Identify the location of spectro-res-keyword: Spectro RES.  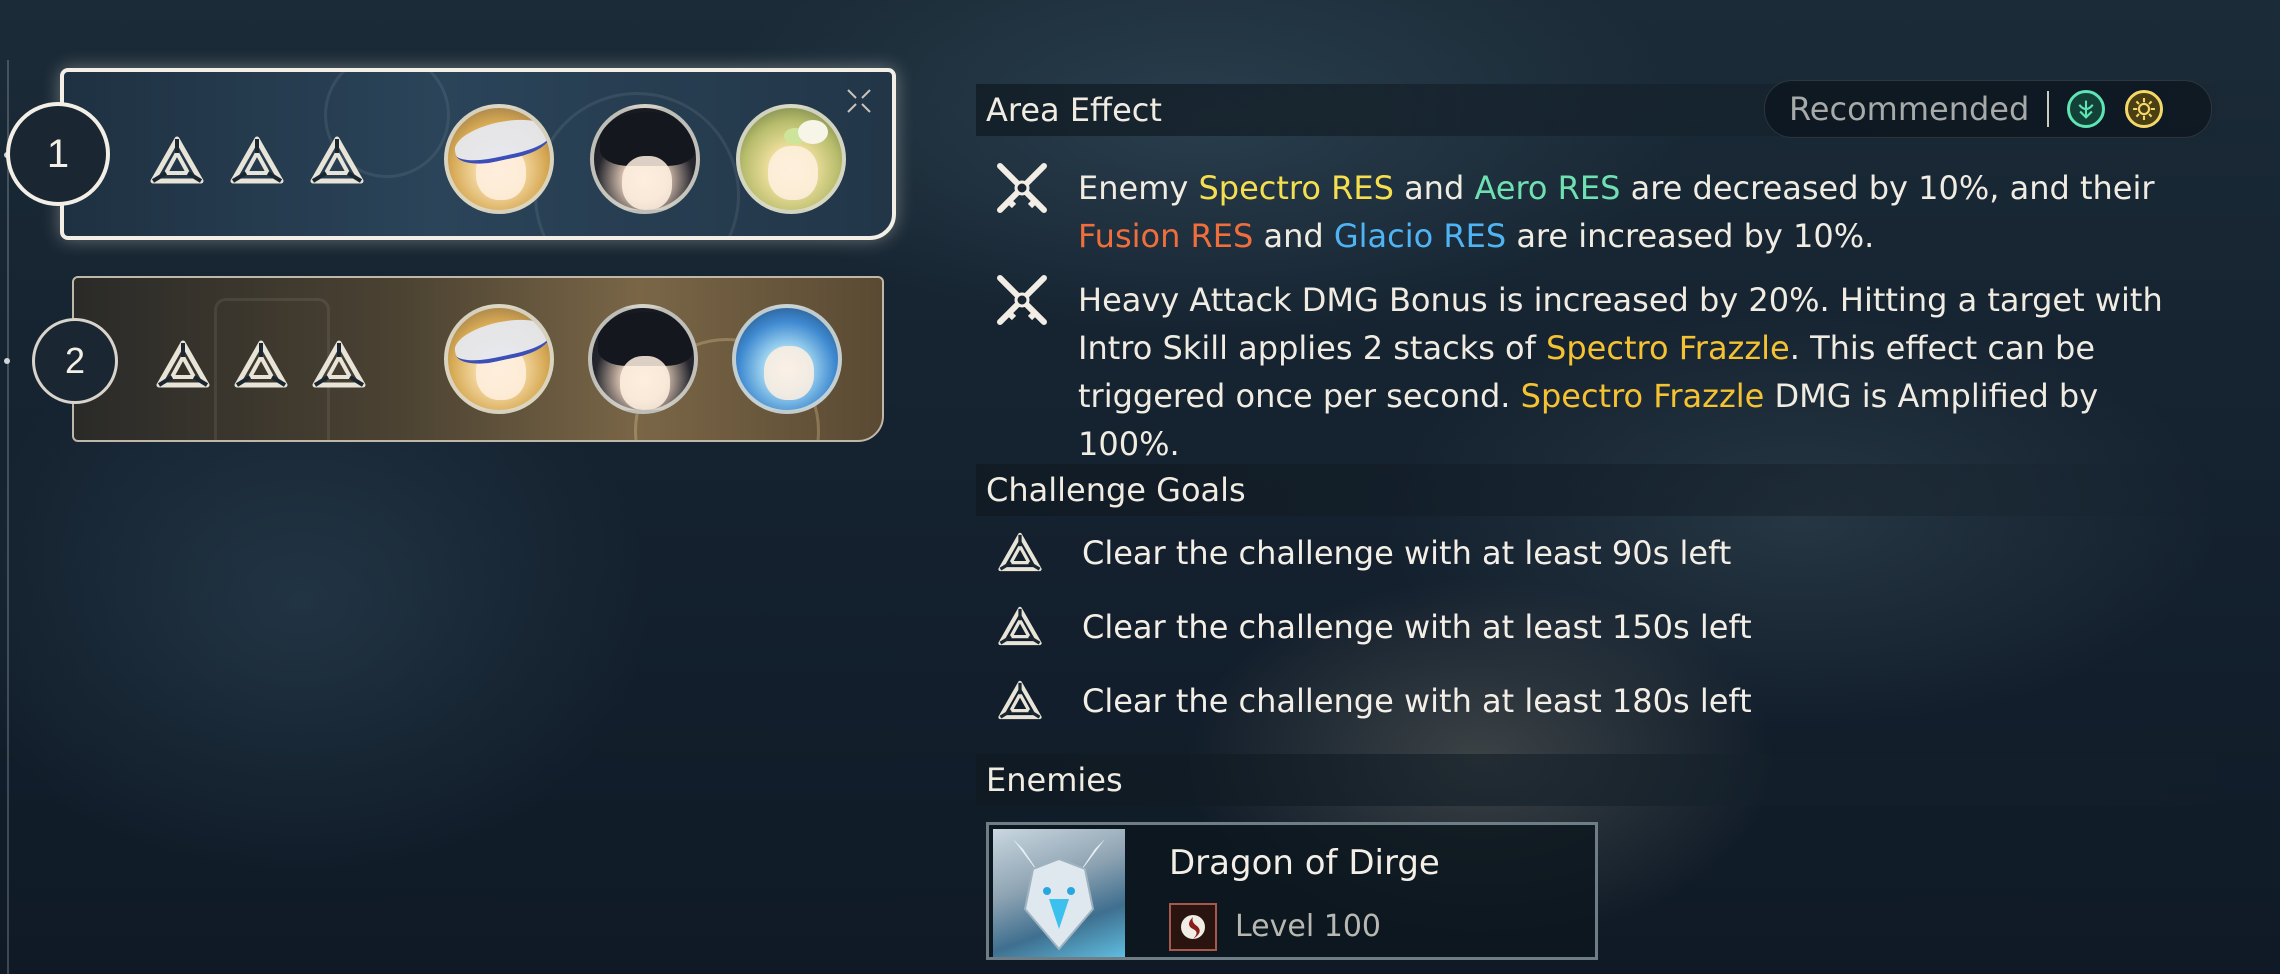
(1296, 188).